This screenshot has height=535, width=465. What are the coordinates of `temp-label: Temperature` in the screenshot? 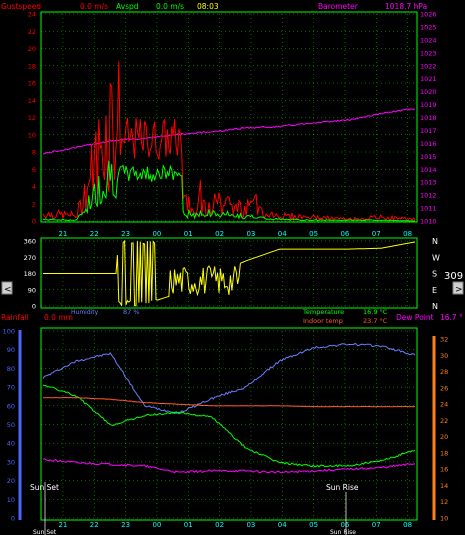 It's located at (323, 312).